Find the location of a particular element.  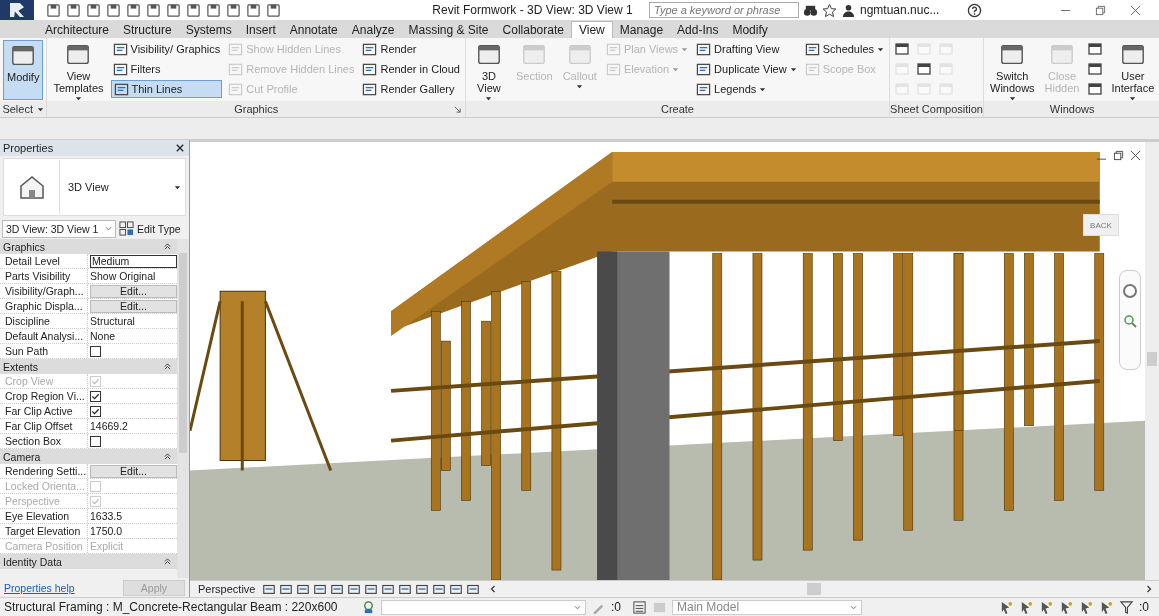

ribbon-button: Render in Cloud is located at coordinates (411, 69).